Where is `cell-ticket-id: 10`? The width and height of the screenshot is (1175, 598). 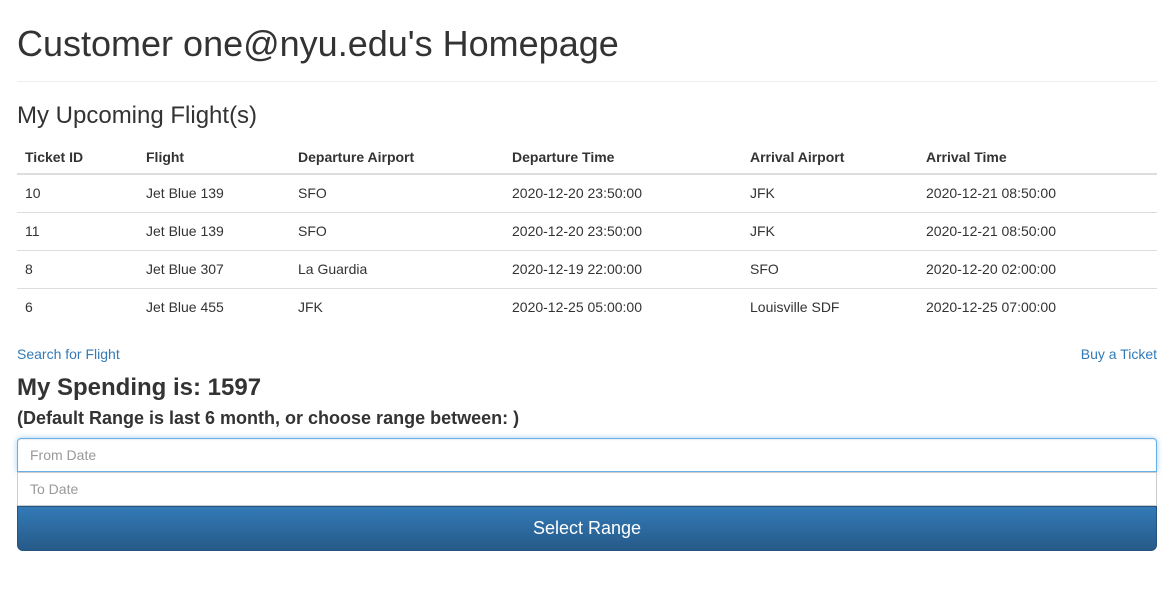 cell-ticket-id: 10 is located at coordinates (77, 192).